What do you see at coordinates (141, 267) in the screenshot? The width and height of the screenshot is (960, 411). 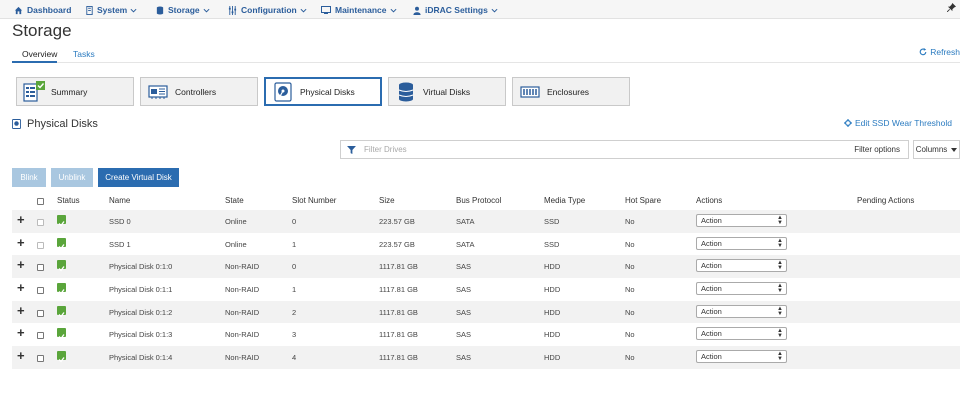 I see `cell-name: Physical Disk 0:1:0` at bounding box center [141, 267].